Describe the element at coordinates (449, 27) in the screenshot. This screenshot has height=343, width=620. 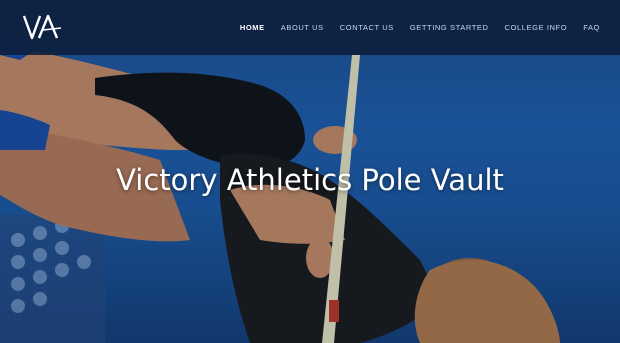
I see `nav-getting-started: GETTING STARTED` at that location.